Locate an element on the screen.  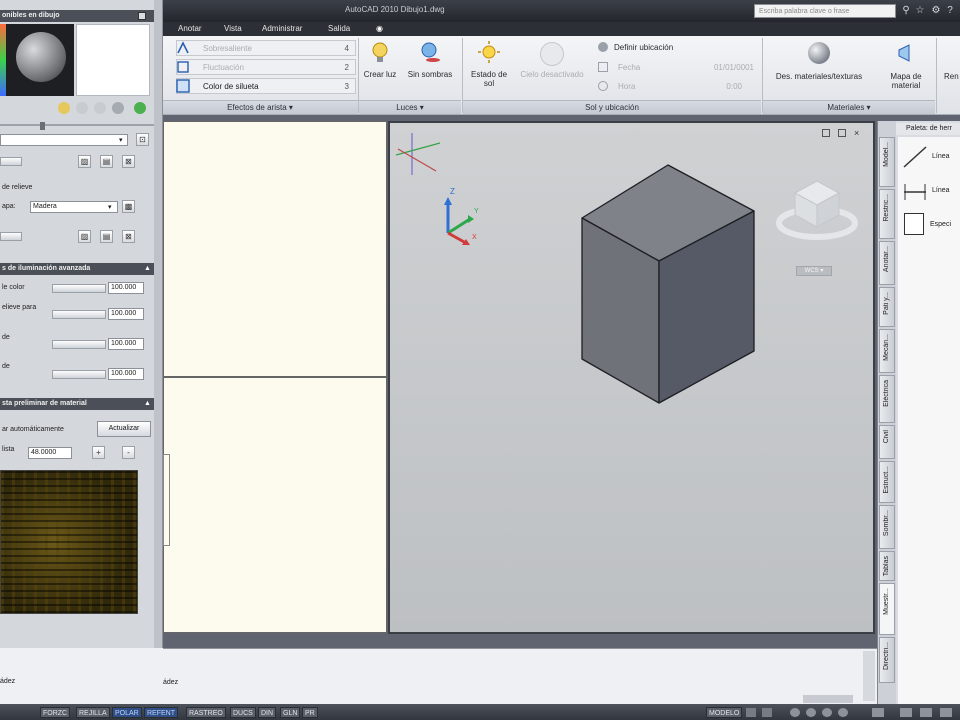
h-scrollbar is located at coordinates (828, 699).